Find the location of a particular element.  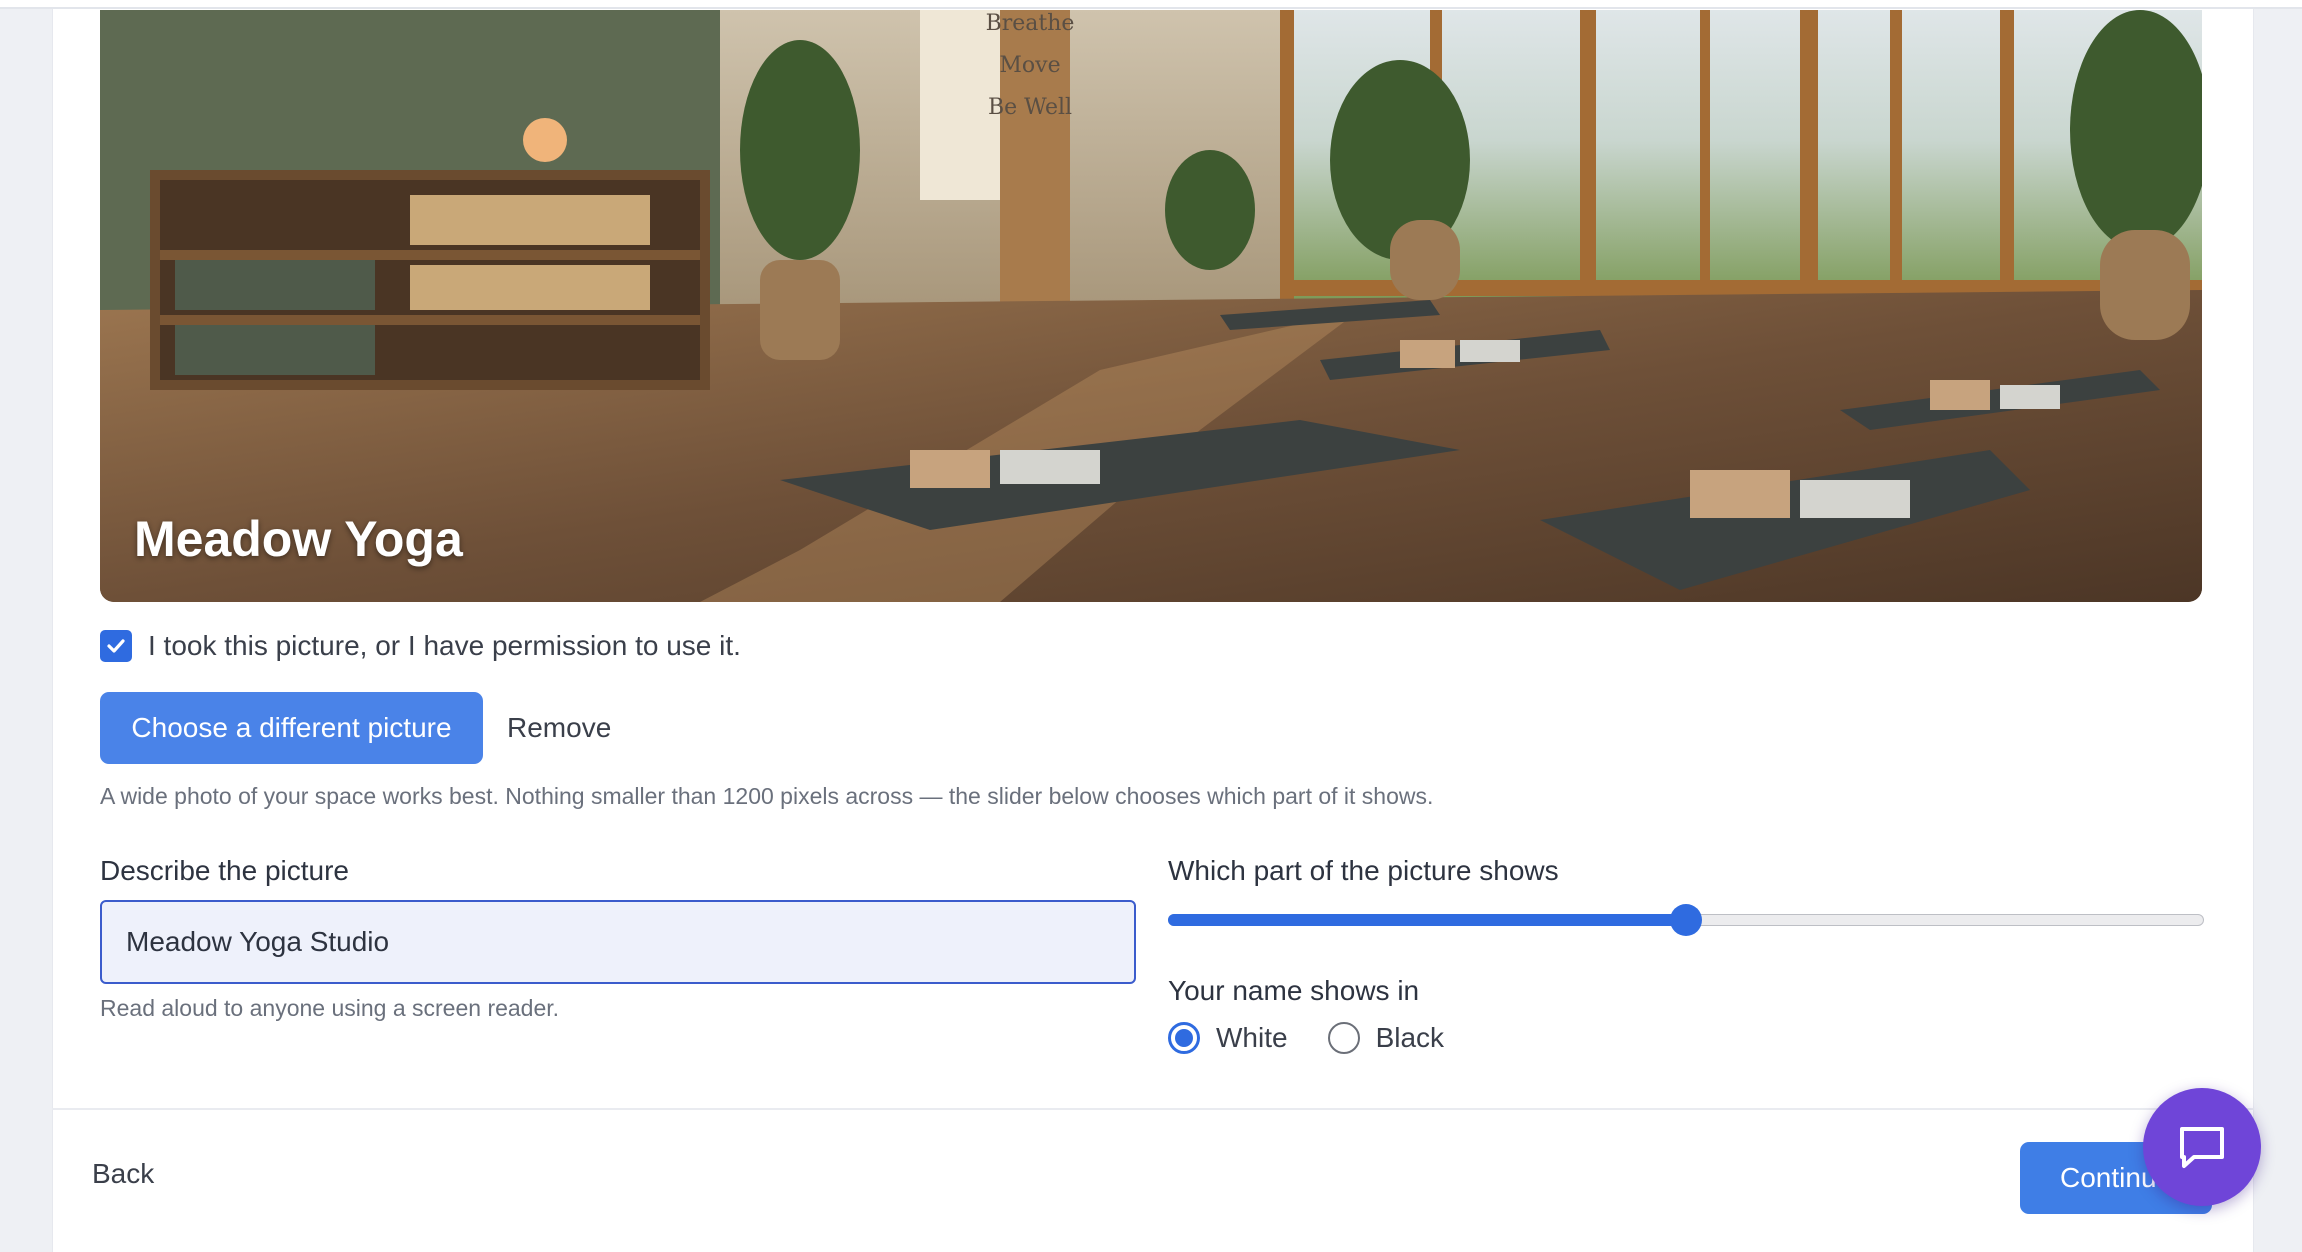

slider-fill is located at coordinates (1427, 920).